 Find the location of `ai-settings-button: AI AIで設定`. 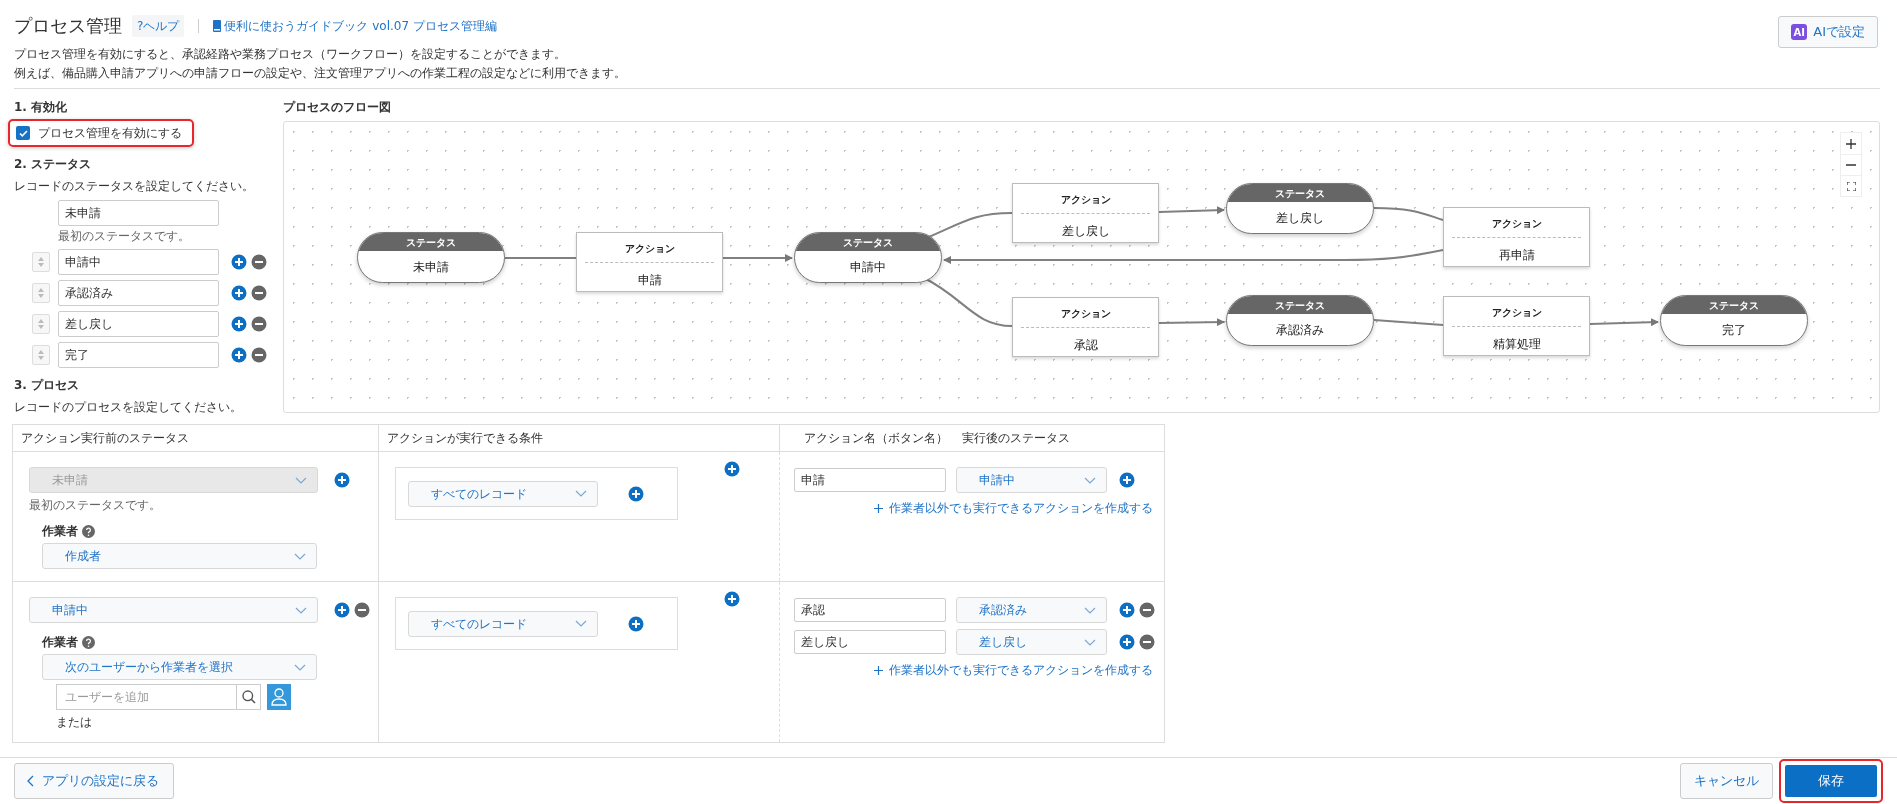

ai-settings-button: AI AIで設定 is located at coordinates (1828, 32).